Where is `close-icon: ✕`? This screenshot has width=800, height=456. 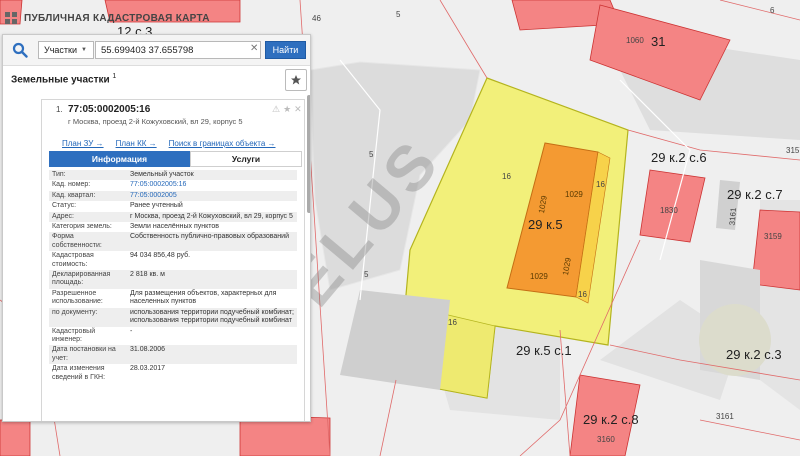 close-icon: ✕ is located at coordinates (298, 109).